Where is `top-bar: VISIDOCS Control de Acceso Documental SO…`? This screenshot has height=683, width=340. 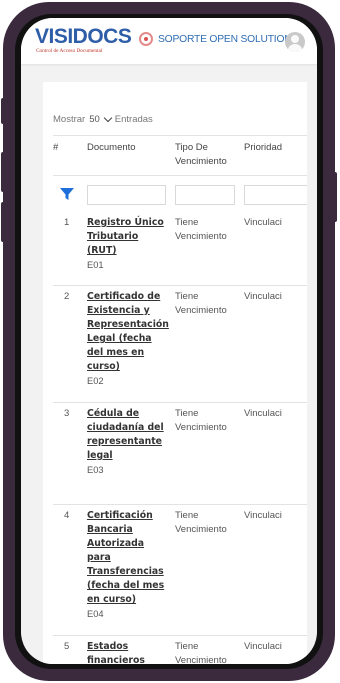 top-bar: VISIDOCS Control de Acceso Documental SO… is located at coordinates (169, 41).